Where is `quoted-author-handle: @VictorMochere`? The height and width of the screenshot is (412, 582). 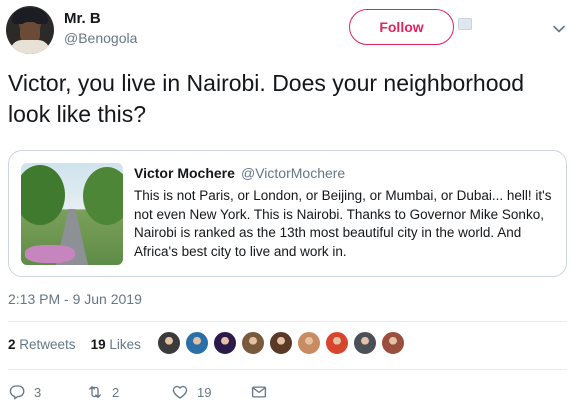 quoted-author-handle: @VictorMochere is located at coordinates (293, 173).